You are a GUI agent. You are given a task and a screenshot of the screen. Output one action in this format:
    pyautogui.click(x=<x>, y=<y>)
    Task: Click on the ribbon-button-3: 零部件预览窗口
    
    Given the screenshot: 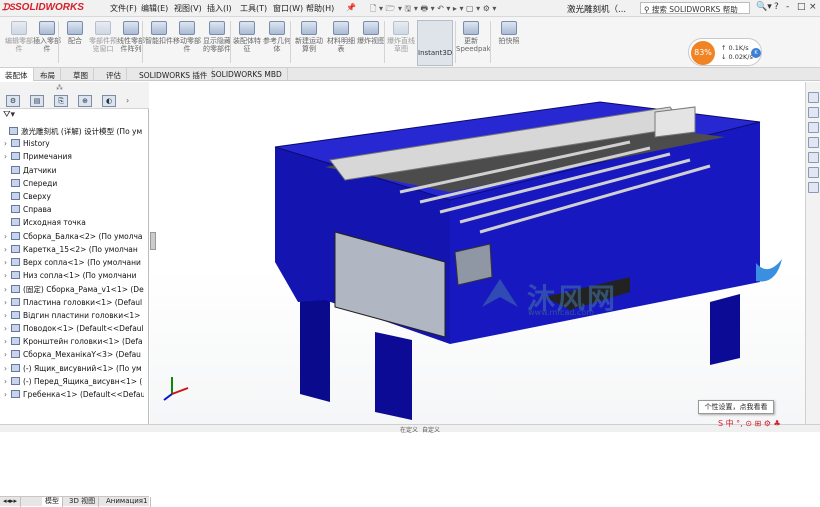 What is the action you would take?
    pyautogui.click(x=103, y=37)
    